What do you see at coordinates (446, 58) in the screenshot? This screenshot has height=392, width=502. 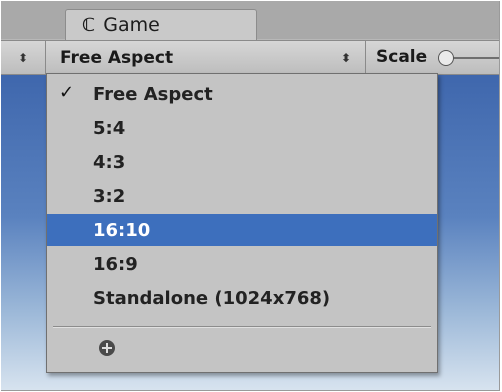 I see `scale-slider-handle` at bounding box center [446, 58].